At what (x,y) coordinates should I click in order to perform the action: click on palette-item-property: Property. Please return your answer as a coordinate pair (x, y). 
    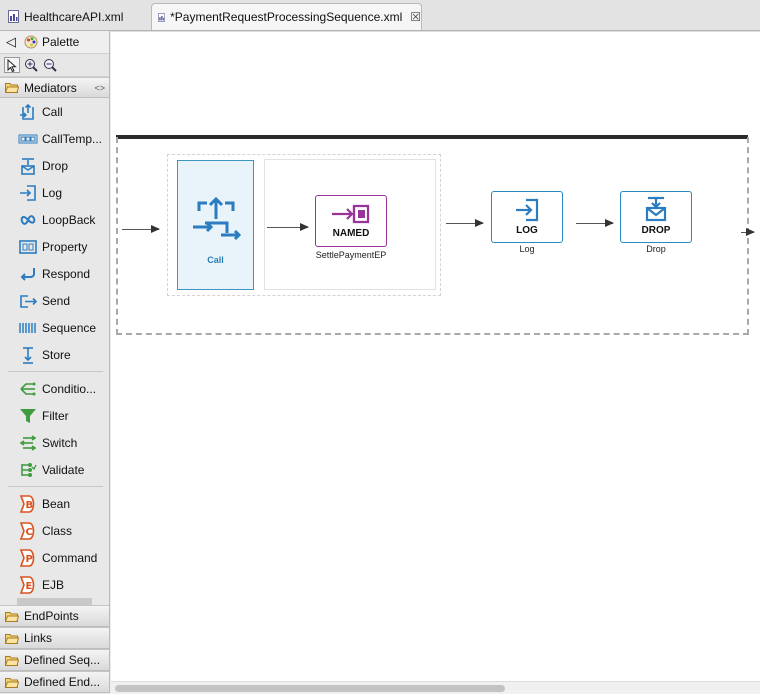
    Looking at the image, I should click on (54, 246).